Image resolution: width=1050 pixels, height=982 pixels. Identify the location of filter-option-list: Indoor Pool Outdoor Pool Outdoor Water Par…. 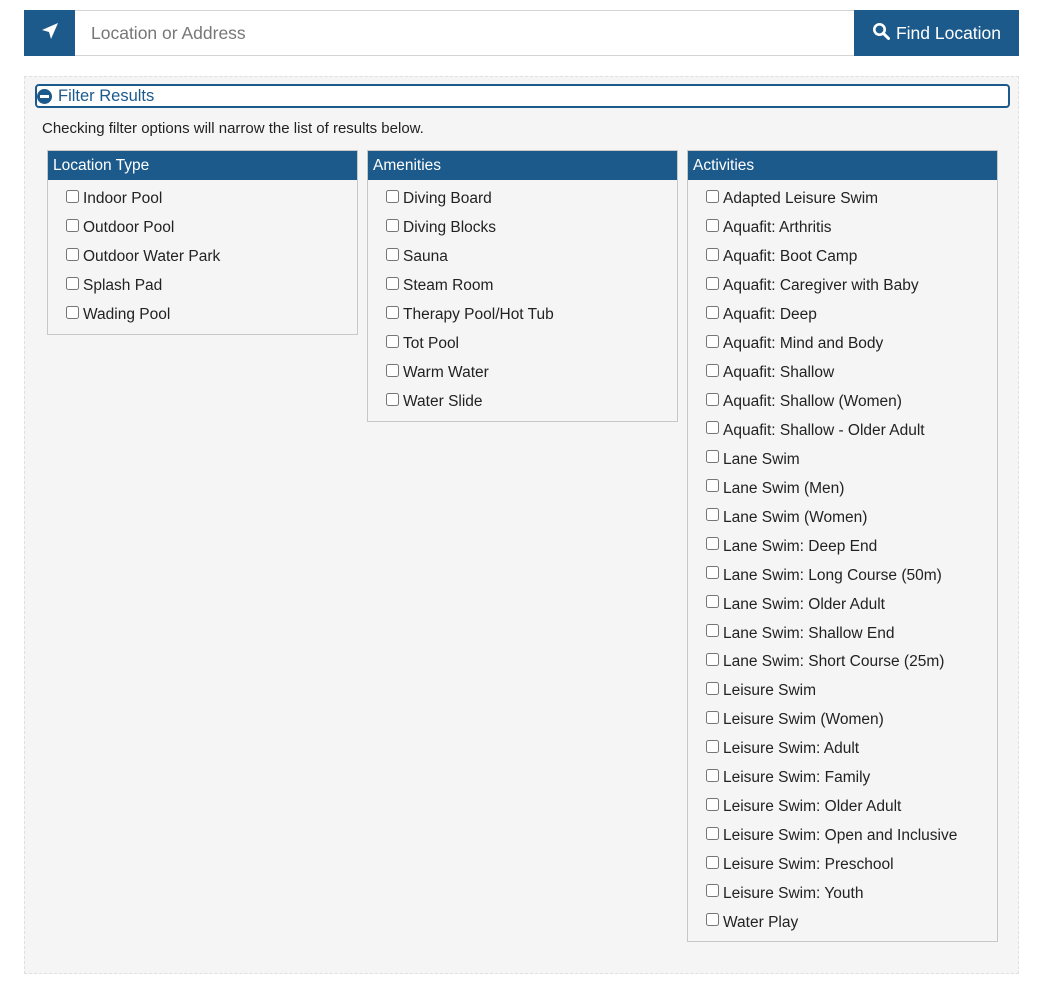
(202, 255).